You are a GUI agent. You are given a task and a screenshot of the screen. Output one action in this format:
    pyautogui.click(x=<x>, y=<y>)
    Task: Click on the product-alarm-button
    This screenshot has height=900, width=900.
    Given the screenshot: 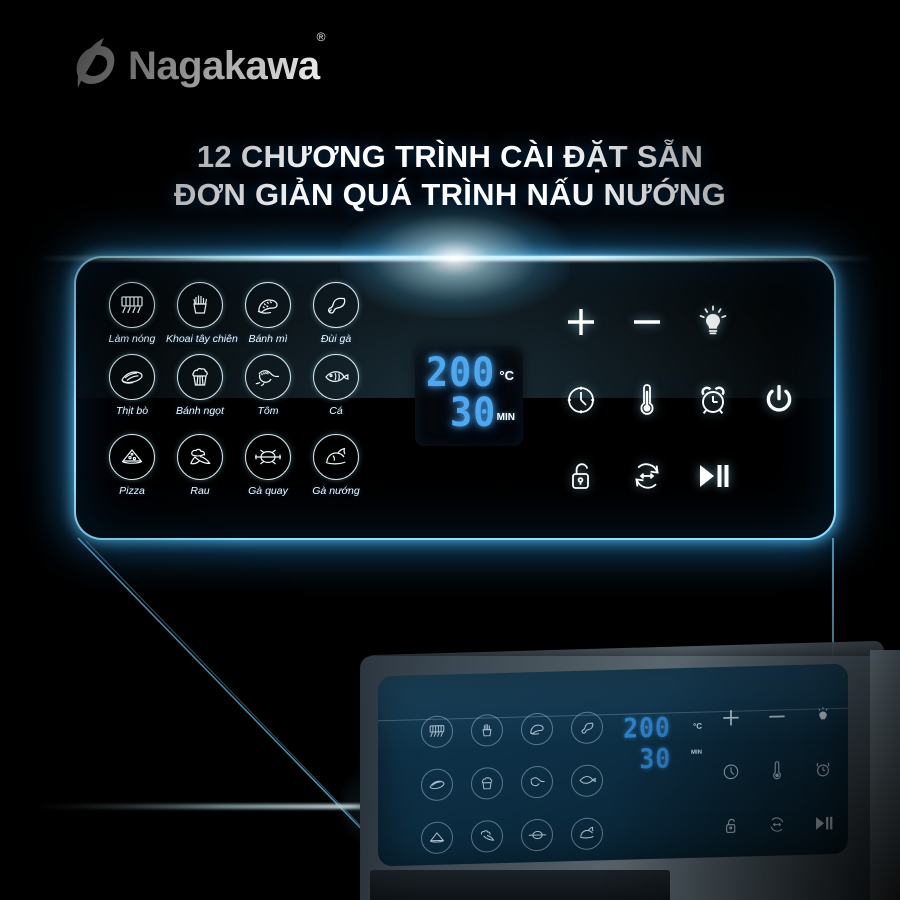 What is the action you would take?
    pyautogui.click(x=823, y=769)
    